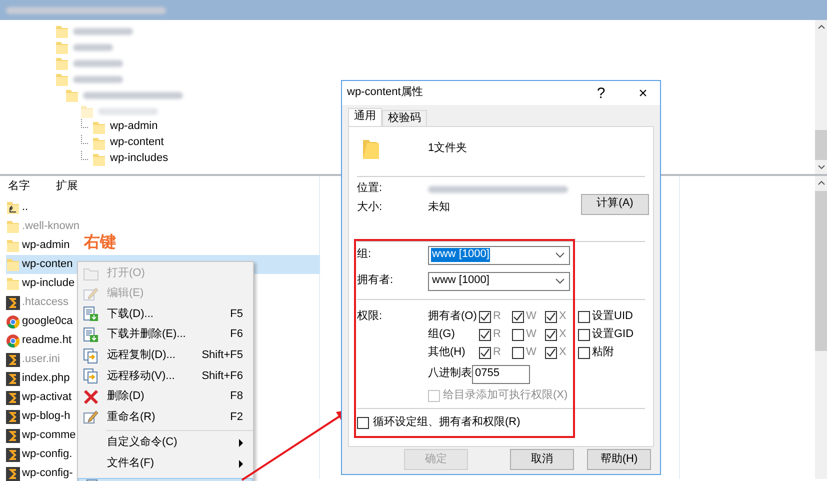  What do you see at coordinates (453, 317) in the screenshot?
I see `permission-label: 拥有者(O)` at bounding box center [453, 317].